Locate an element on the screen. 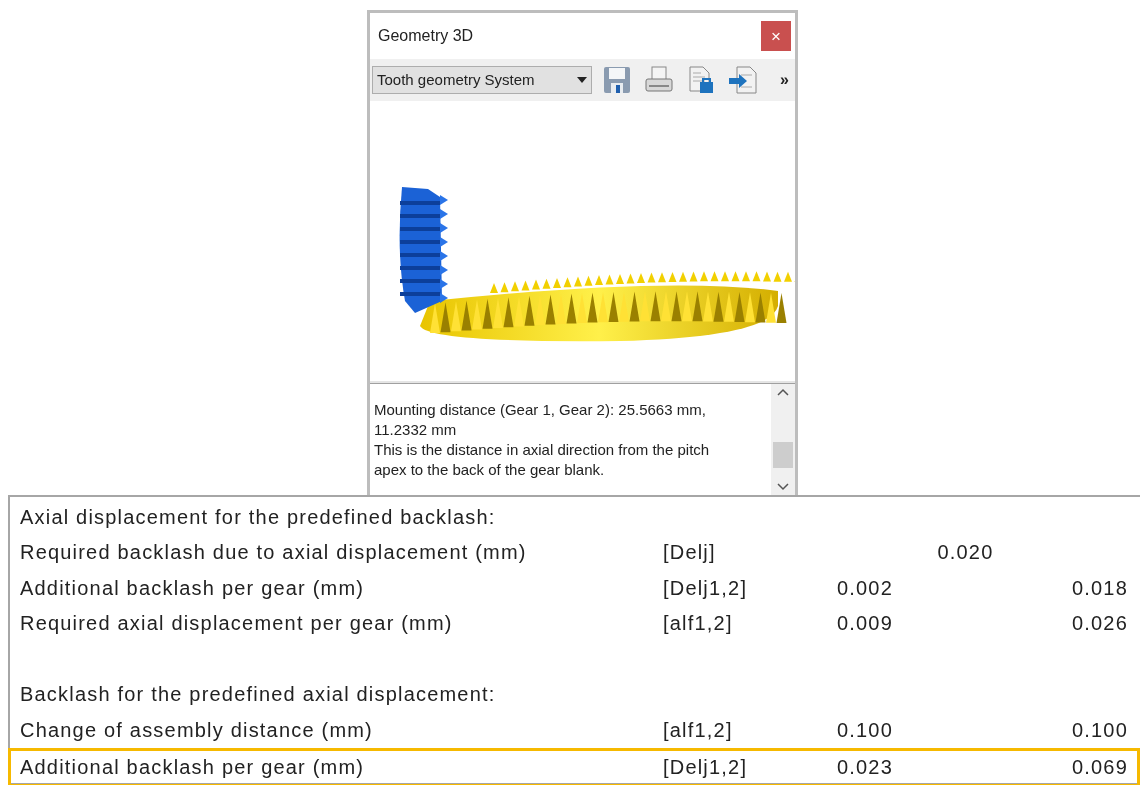  value-cell-text: 0.020 is located at coordinates (965, 553).